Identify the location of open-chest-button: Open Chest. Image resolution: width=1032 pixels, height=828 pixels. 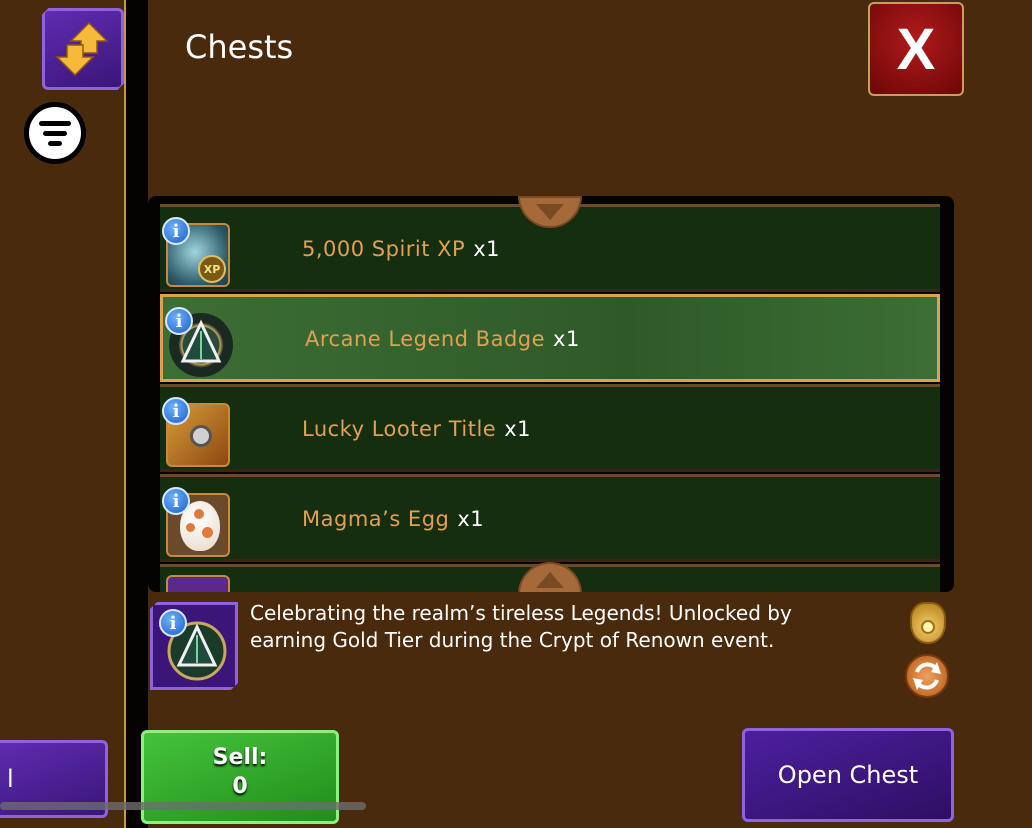
(848, 775).